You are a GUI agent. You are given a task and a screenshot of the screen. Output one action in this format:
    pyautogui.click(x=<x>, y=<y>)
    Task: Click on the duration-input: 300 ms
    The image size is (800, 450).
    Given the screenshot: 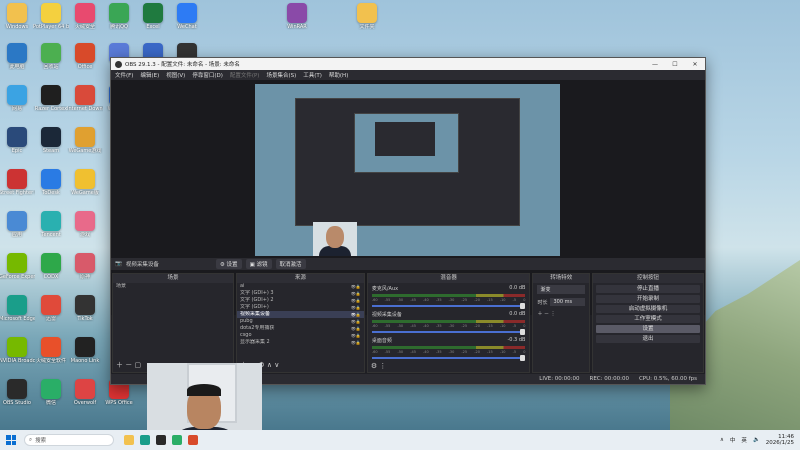 What is the action you would take?
    pyautogui.click(x=567, y=302)
    